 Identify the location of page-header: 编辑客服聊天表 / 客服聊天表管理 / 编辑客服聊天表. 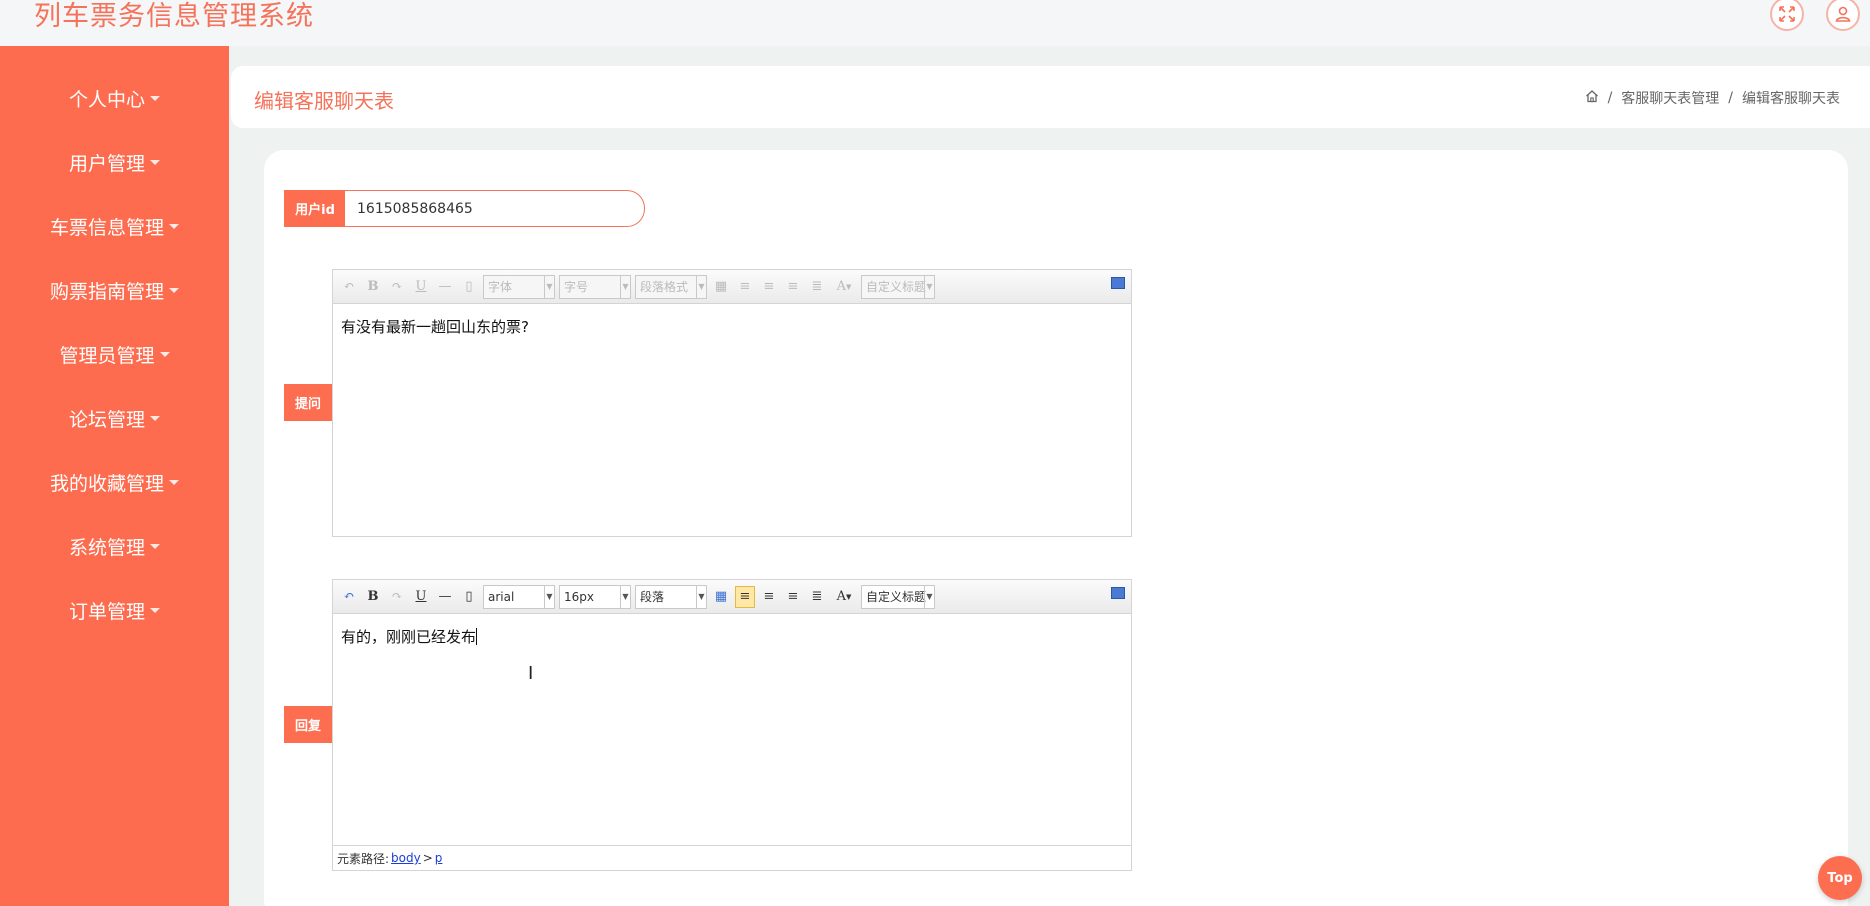
(1050, 97).